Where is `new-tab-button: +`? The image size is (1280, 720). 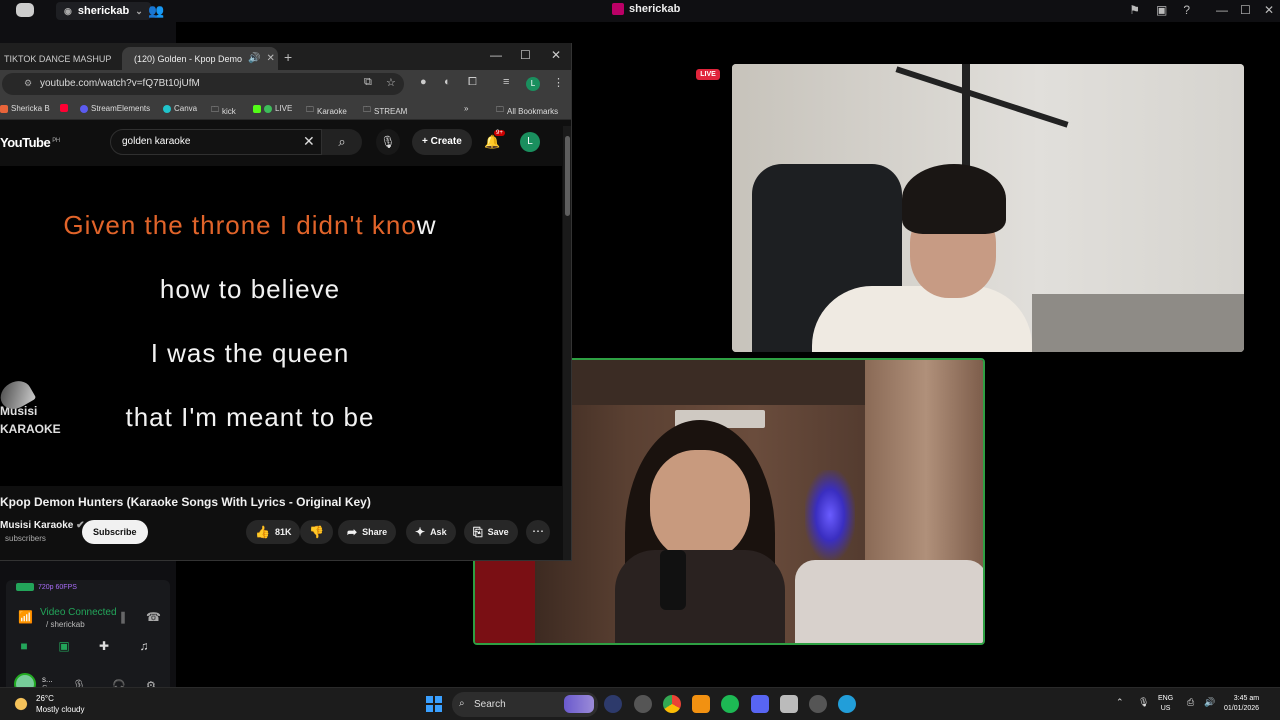
new-tab-button: + is located at coordinates (288, 57).